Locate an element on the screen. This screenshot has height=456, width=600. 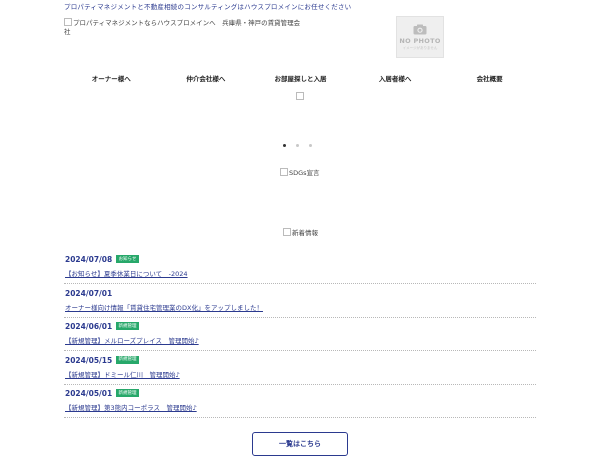
nav-company: 会社概要 is located at coordinates (489, 78).